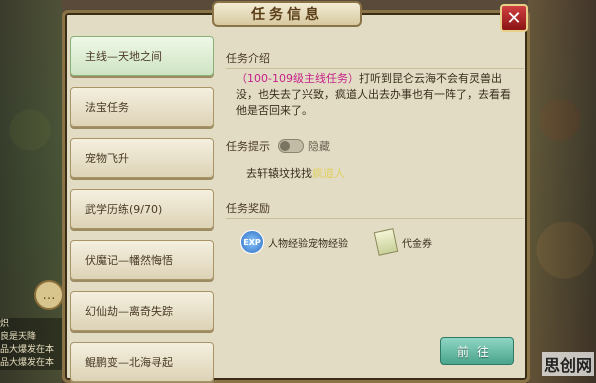 Image resolution: width=596 pixels, height=383 pixels. I want to click on quest-item-label: 武学历练(9/70), so click(124, 209).